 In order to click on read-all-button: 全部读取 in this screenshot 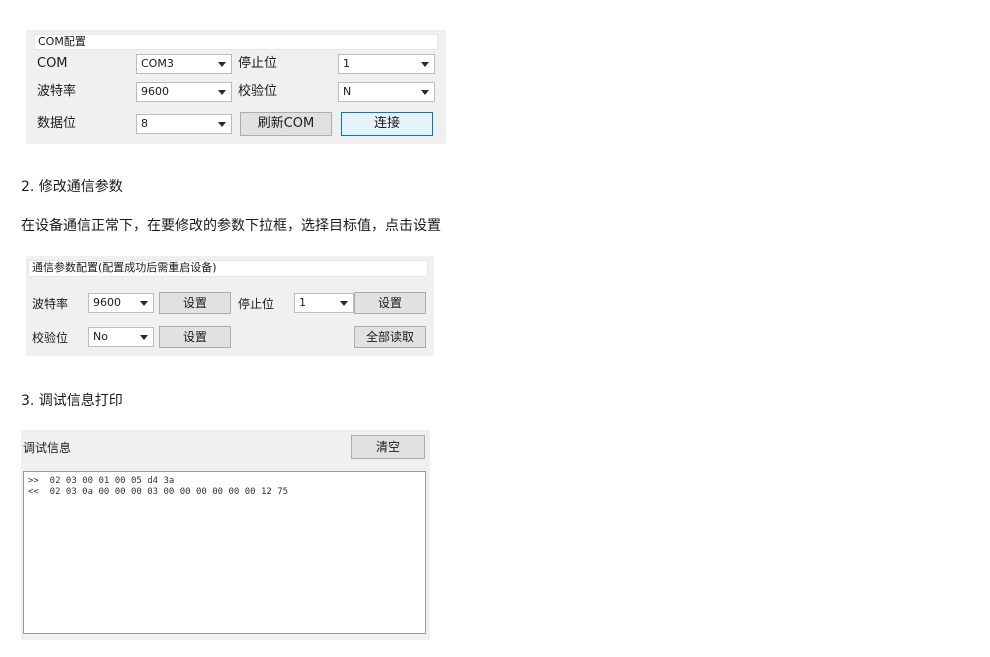, I will do `click(390, 337)`.